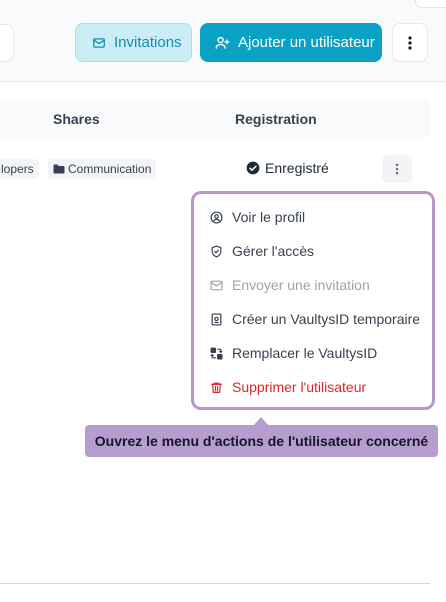 This screenshot has width=446, height=602. I want to click on menu-item-label: Gérer l'accès, so click(273, 251).